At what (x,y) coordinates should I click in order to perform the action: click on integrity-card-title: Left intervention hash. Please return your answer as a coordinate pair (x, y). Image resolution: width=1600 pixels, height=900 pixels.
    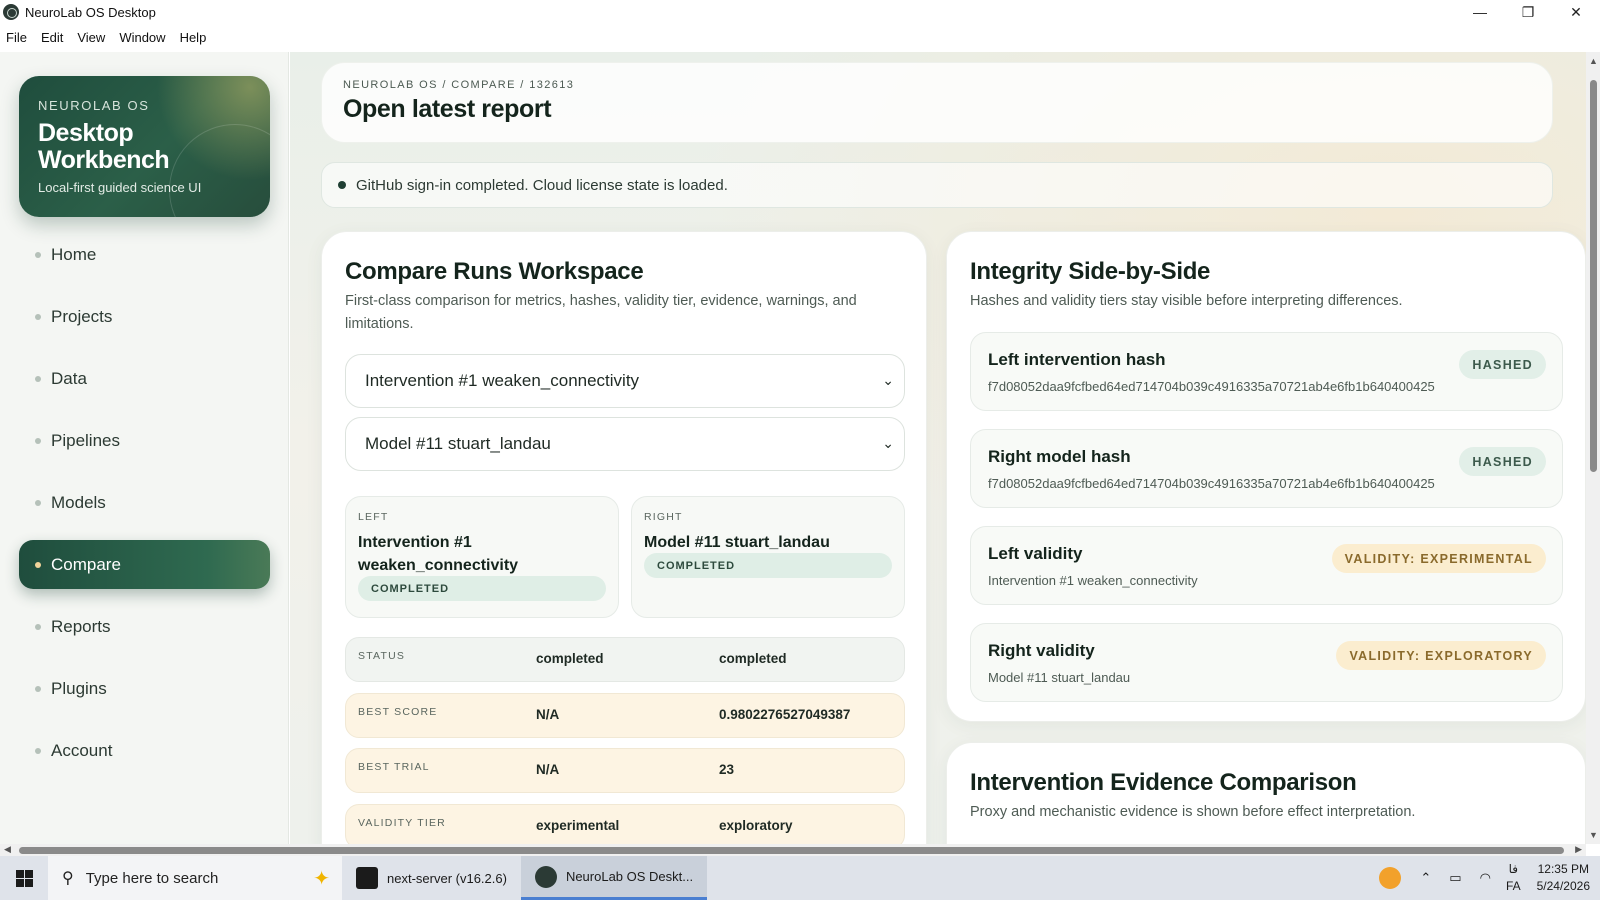
    Looking at the image, I should click on (1077, 359).